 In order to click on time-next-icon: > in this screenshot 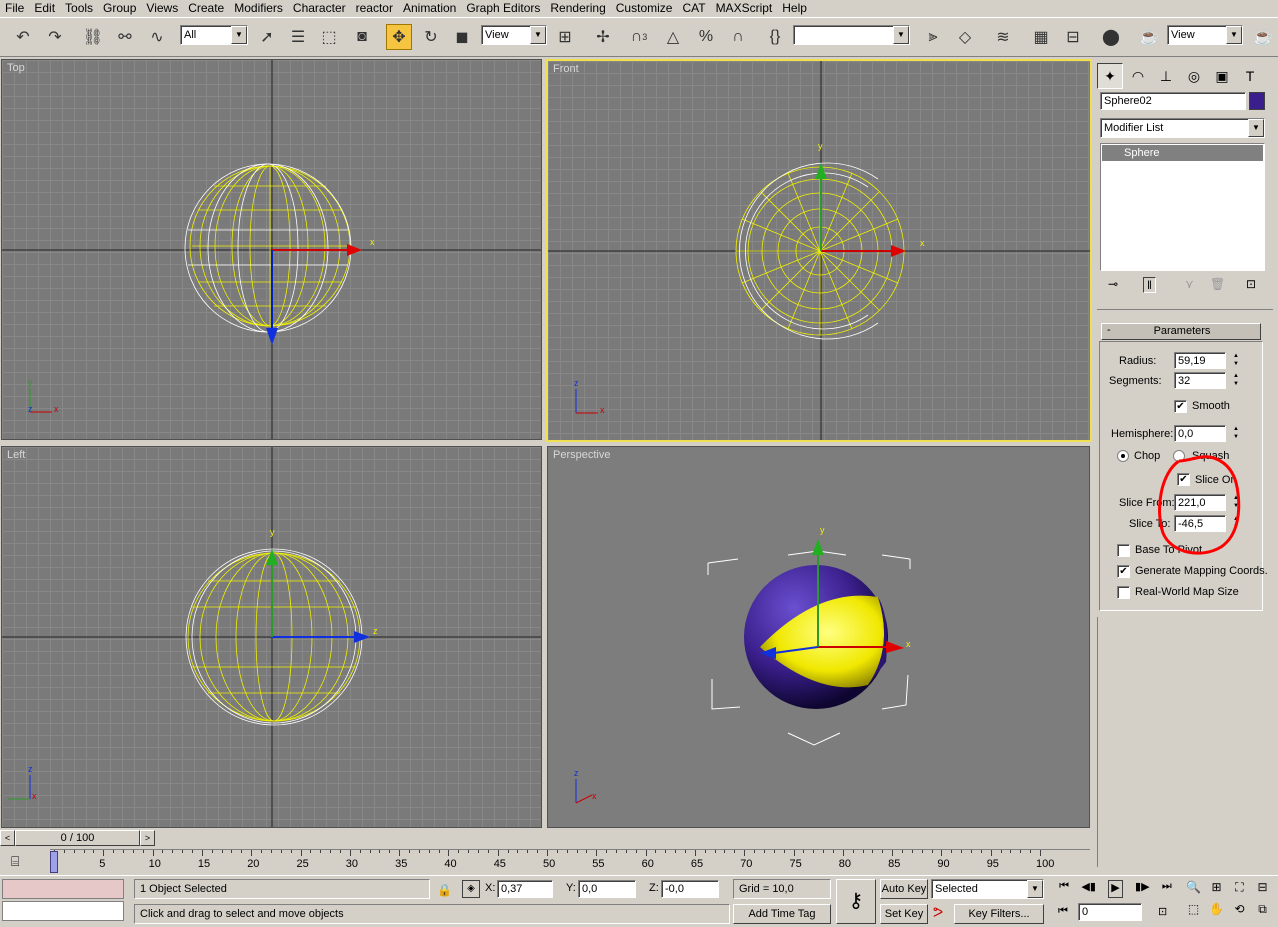, I will do `click(147, 838)`.